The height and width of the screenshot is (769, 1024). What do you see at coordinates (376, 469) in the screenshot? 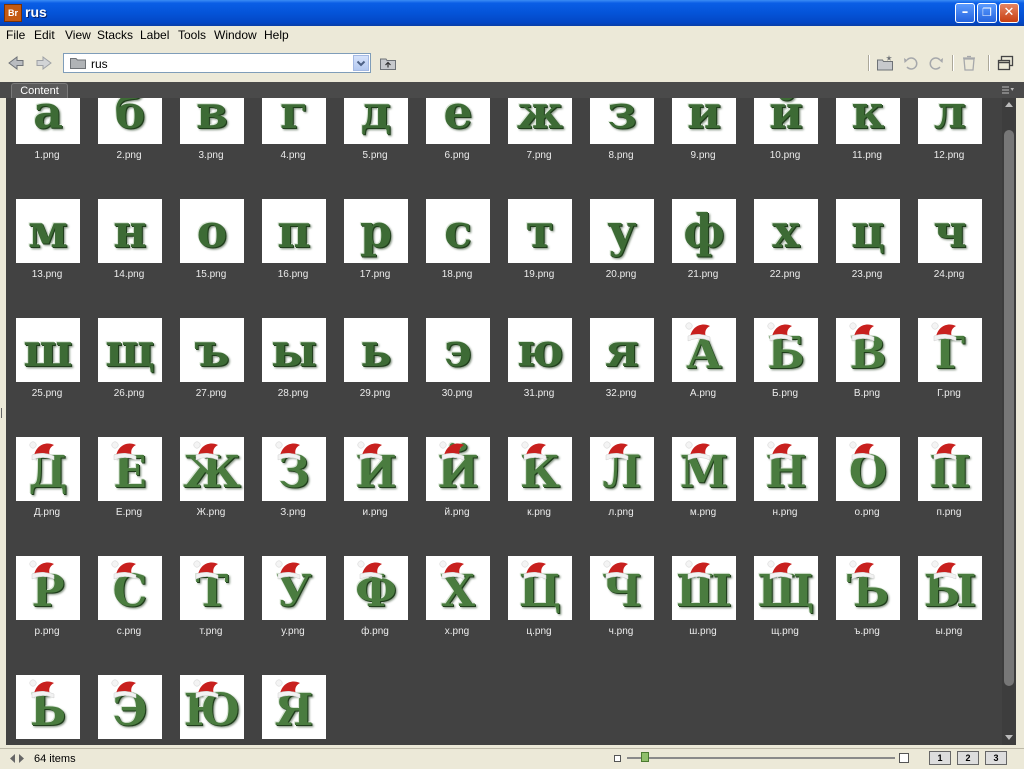
I see `thumbnail-image: И` at bounding box center [376, 469].